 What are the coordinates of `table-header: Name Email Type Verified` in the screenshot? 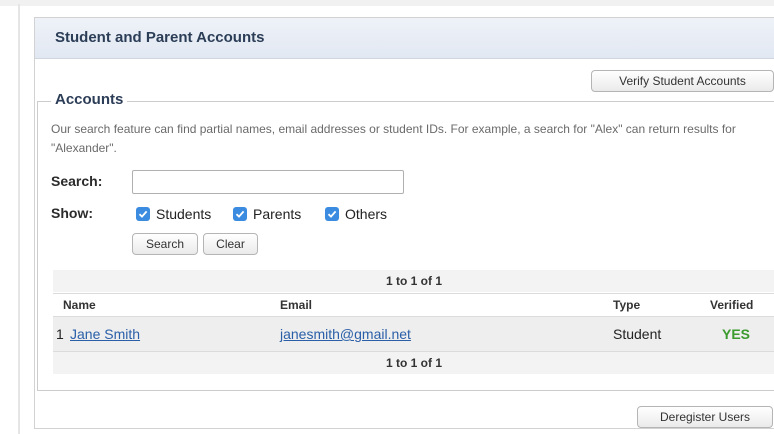 It's located at (413, 304).